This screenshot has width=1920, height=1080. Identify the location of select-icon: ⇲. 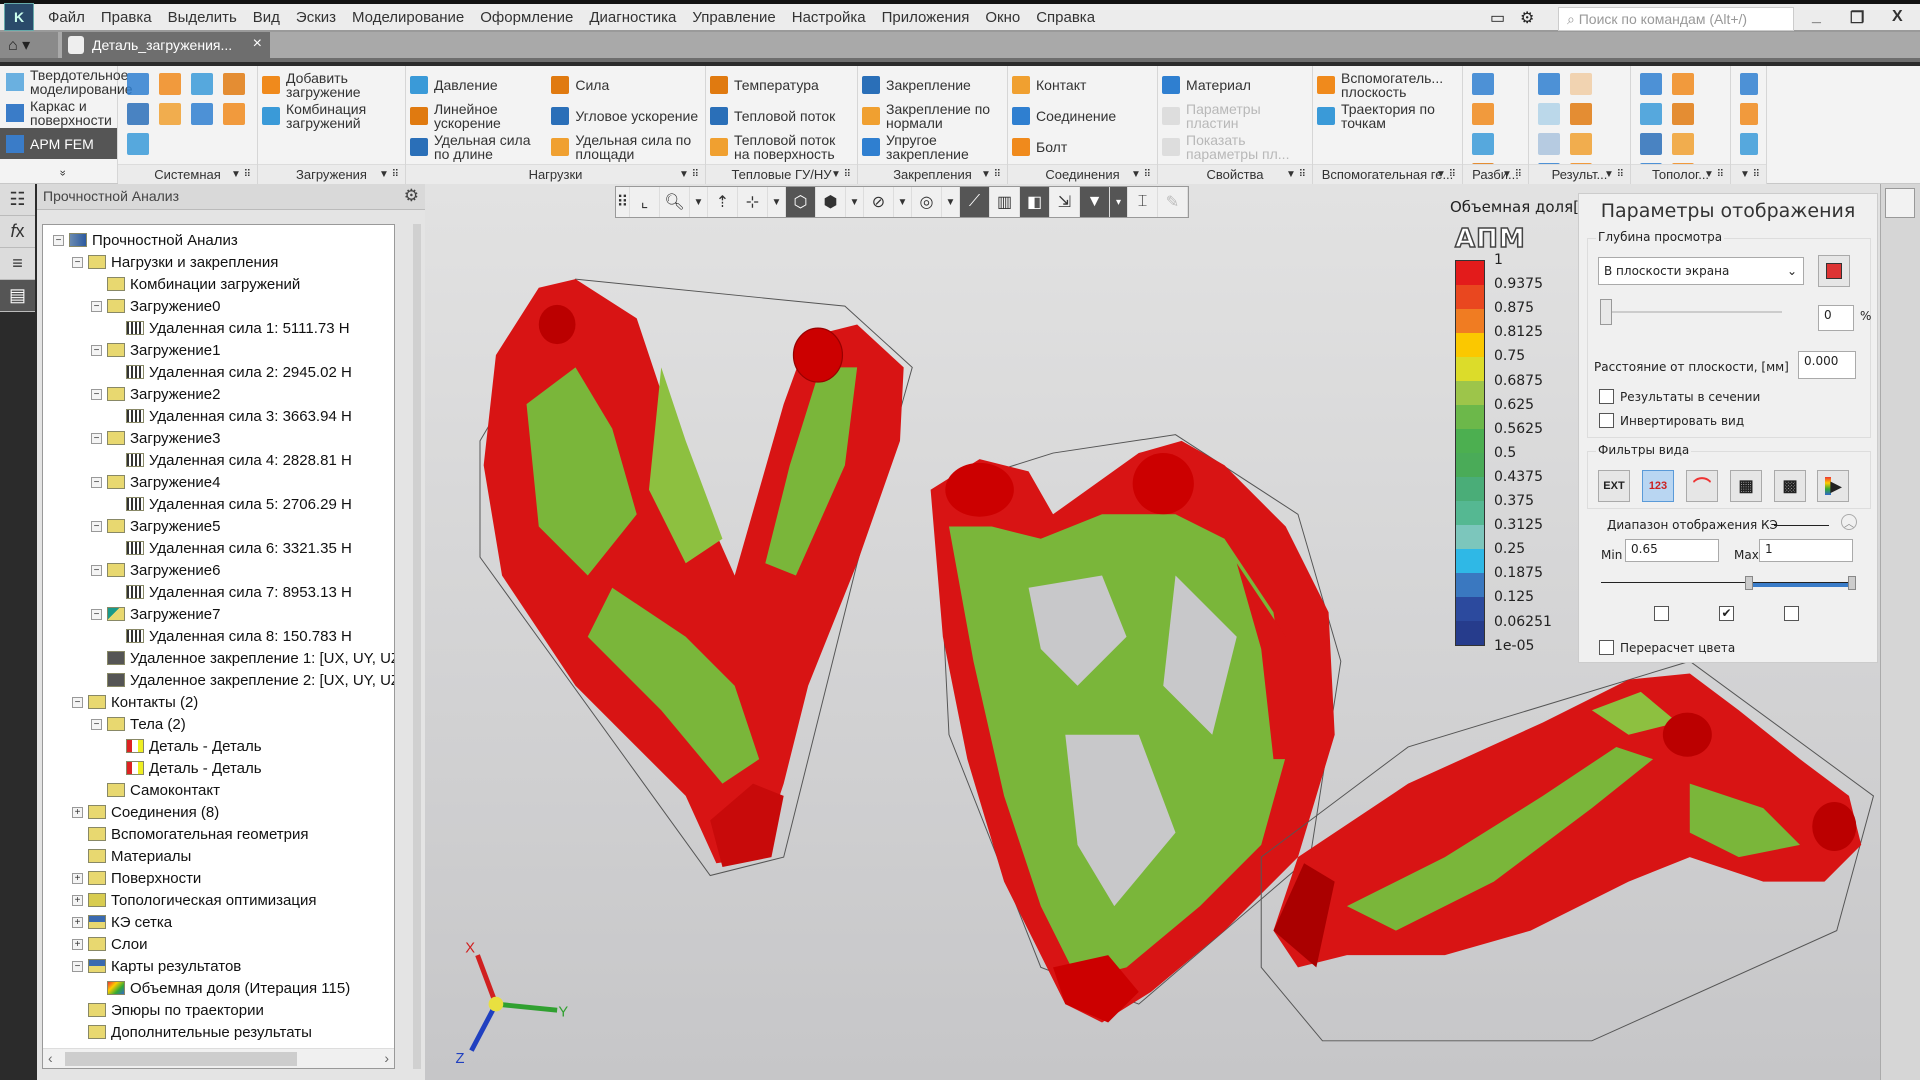
(1065, 202).